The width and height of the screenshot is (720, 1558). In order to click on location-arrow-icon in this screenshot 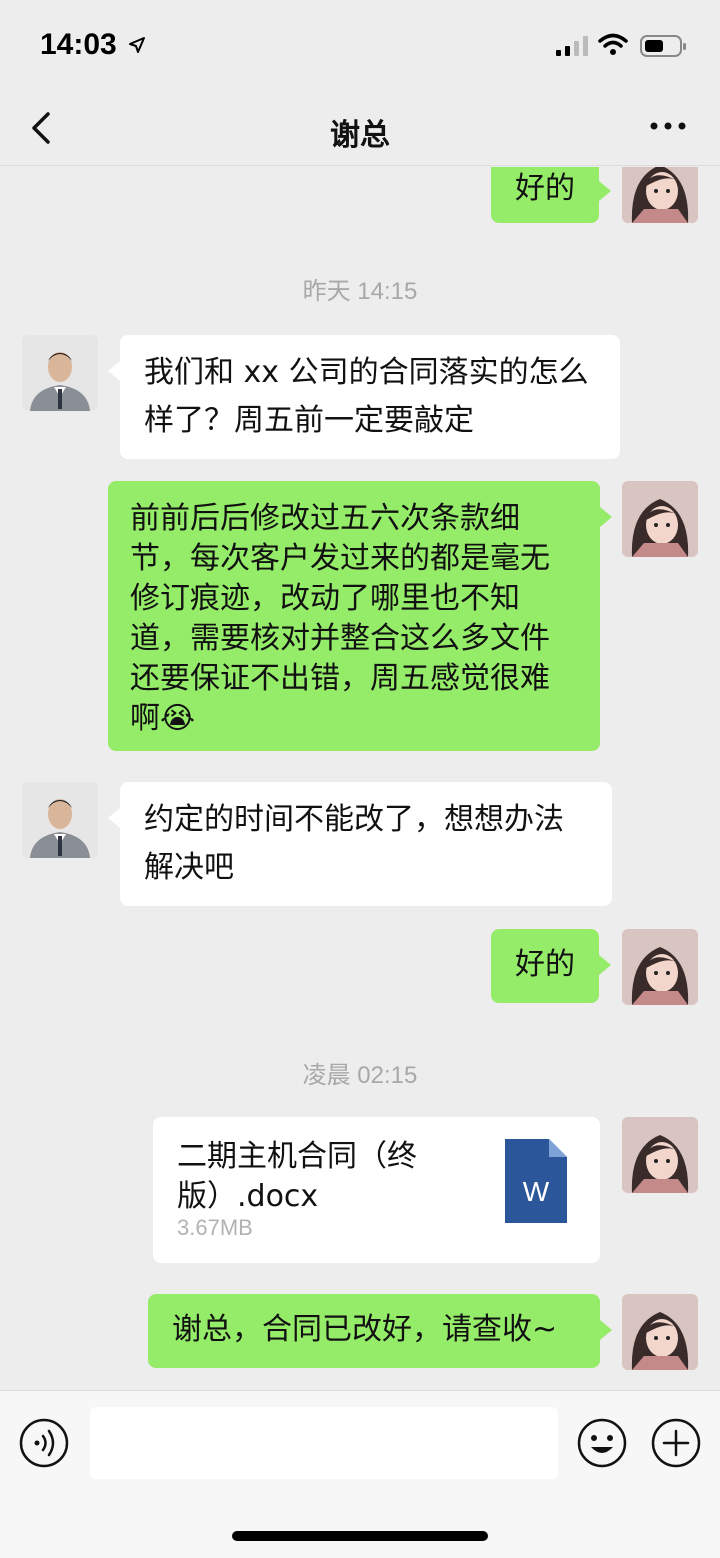, I will do `click(137, 45)`.